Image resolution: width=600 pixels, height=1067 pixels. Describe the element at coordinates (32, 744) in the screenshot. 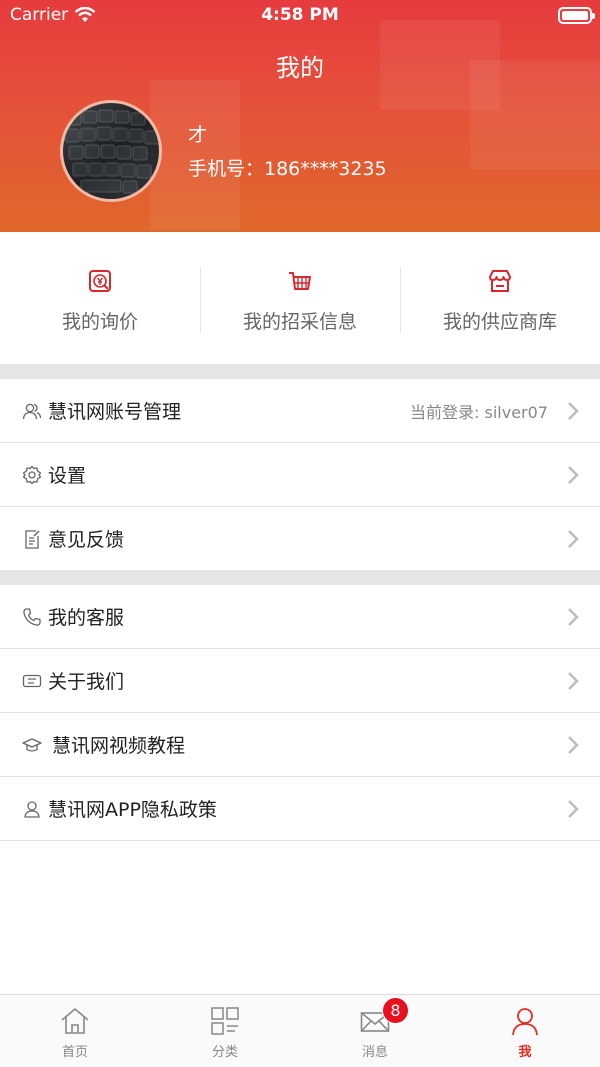

I see `graduation-cap-icon` at that location.